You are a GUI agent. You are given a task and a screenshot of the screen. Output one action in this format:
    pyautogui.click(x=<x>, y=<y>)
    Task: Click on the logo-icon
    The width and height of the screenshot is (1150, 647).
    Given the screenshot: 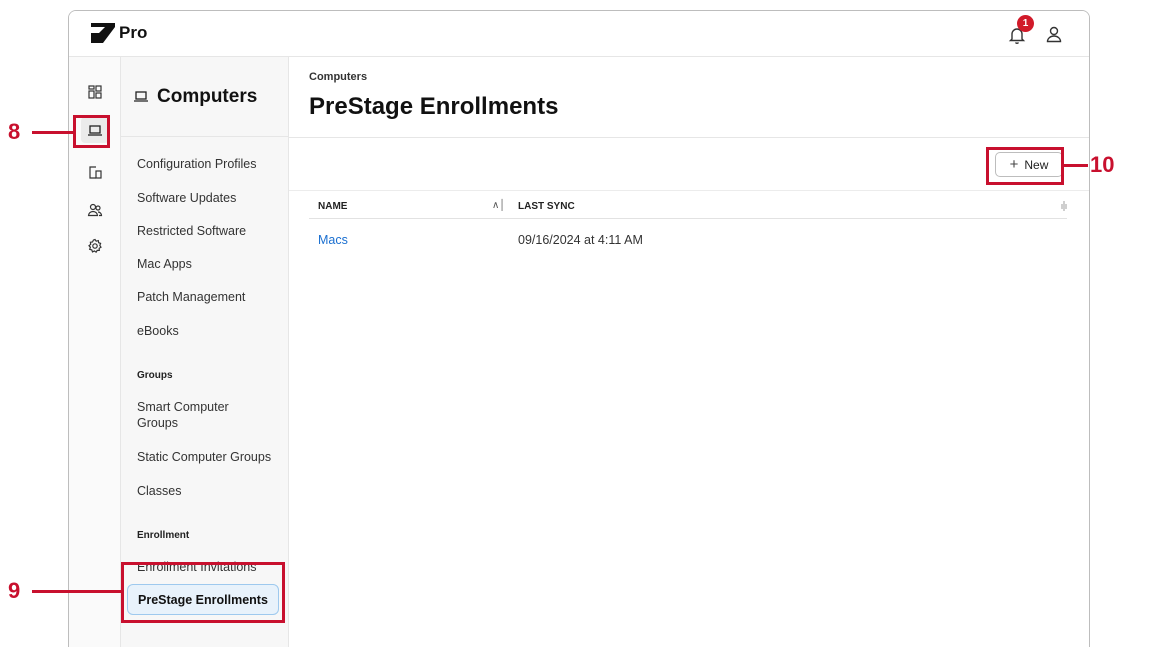 What is the action you would take?
    pyautogui.click(x=103, y=33)
    